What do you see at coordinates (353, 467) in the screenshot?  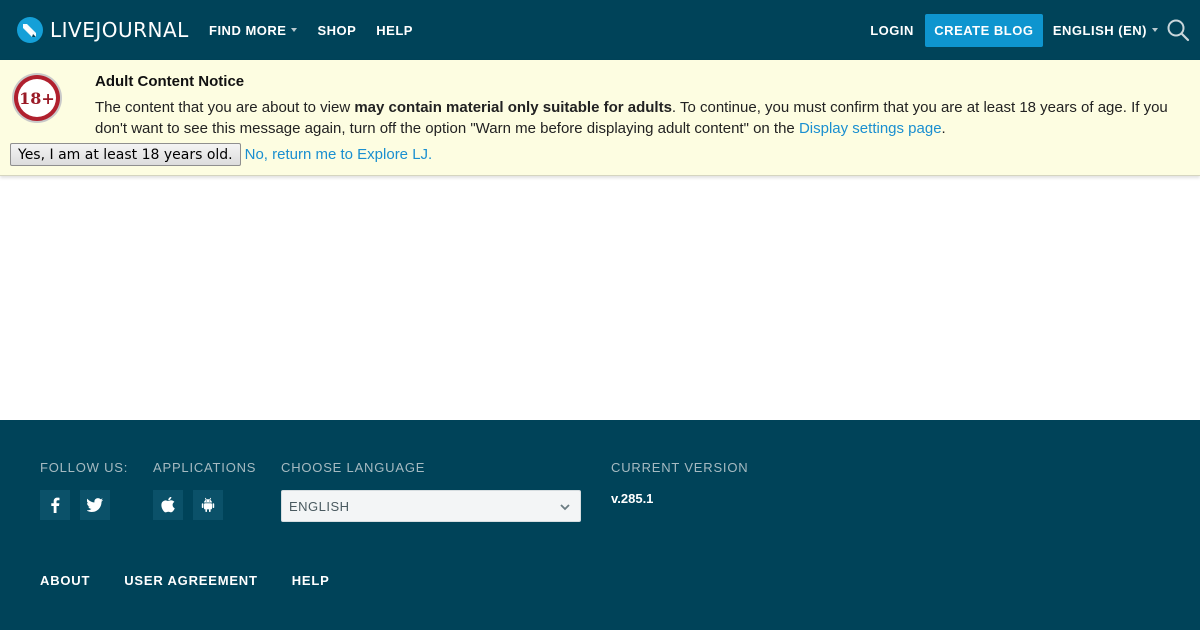 I see `choose-language-label: CHOOSE LANGUAGE` at bounding box center [353, 467].